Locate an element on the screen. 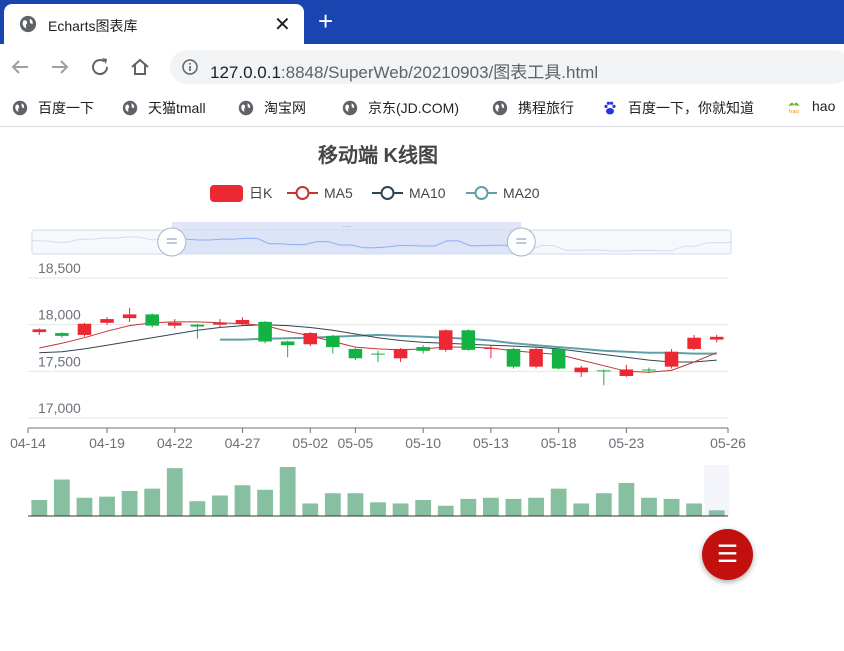 This screenshot has width=844, height=651. bookmark-label: 京东(JD.COM) is located at coordinates (413, 108).